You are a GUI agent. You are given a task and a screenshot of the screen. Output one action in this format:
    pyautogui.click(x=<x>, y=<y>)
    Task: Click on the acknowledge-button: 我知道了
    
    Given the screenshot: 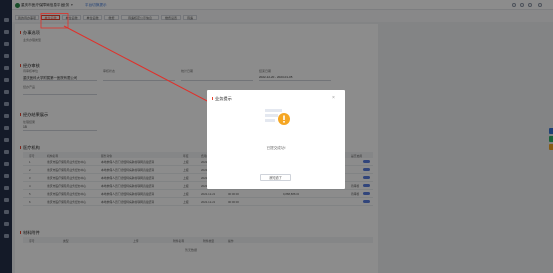 What is the action you would take?
    pyautogui.click(x=275, y=177)
    